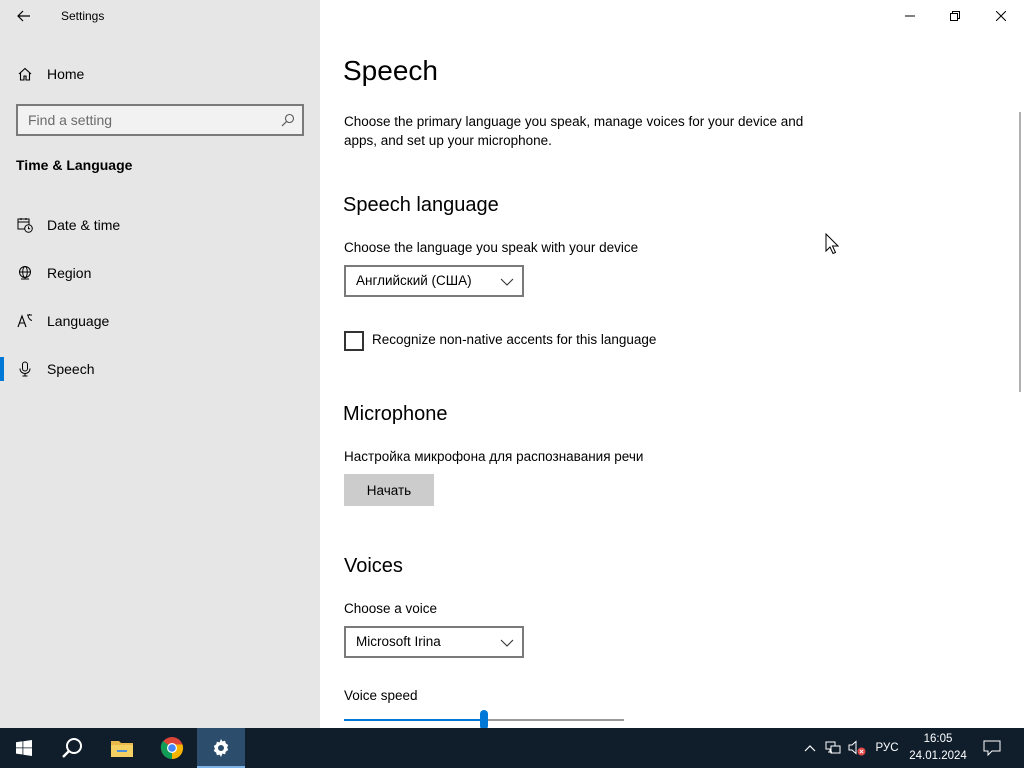 Image resolution: width=1024 pixels, height=768 pixels. What do you see at coordinates (25, 369) in the screenshot?
I see `microphone-icon` at bounding box center [25, 369].